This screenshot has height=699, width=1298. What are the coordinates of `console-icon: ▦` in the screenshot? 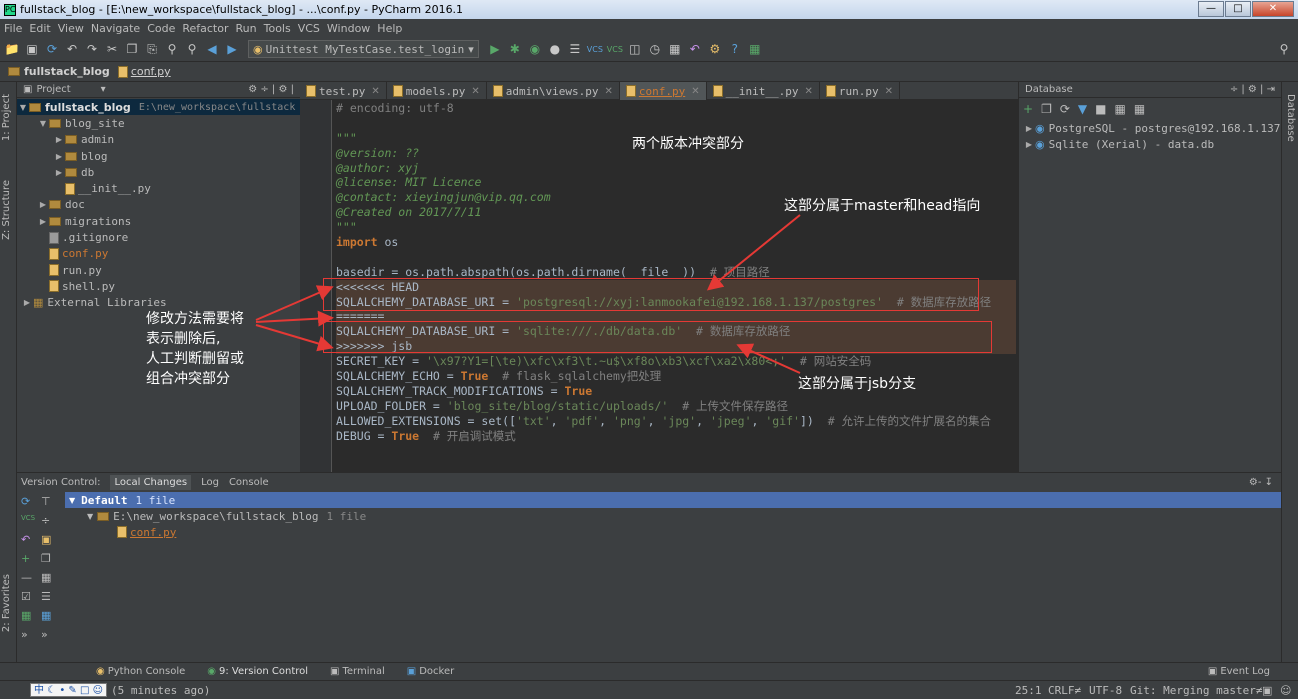 It's located at (1139, 109).